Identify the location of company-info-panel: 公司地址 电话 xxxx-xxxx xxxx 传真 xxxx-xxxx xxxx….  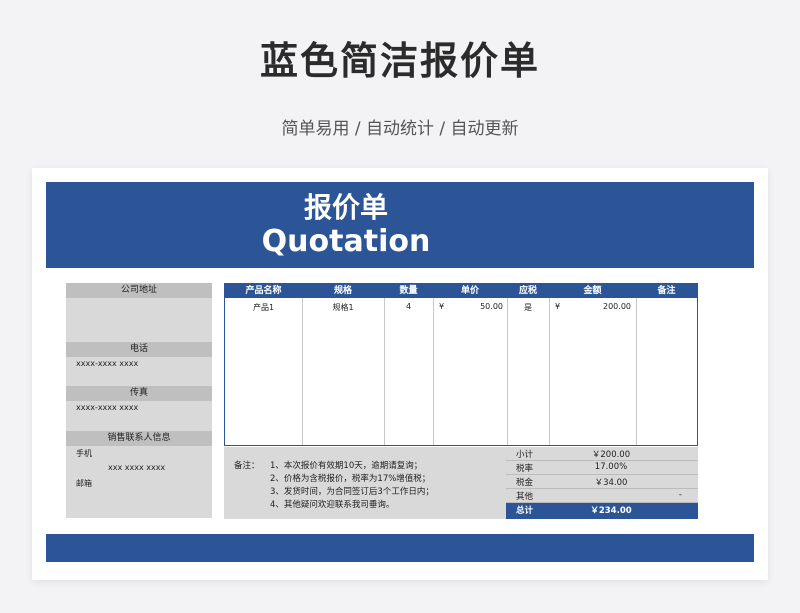
(139, 400).